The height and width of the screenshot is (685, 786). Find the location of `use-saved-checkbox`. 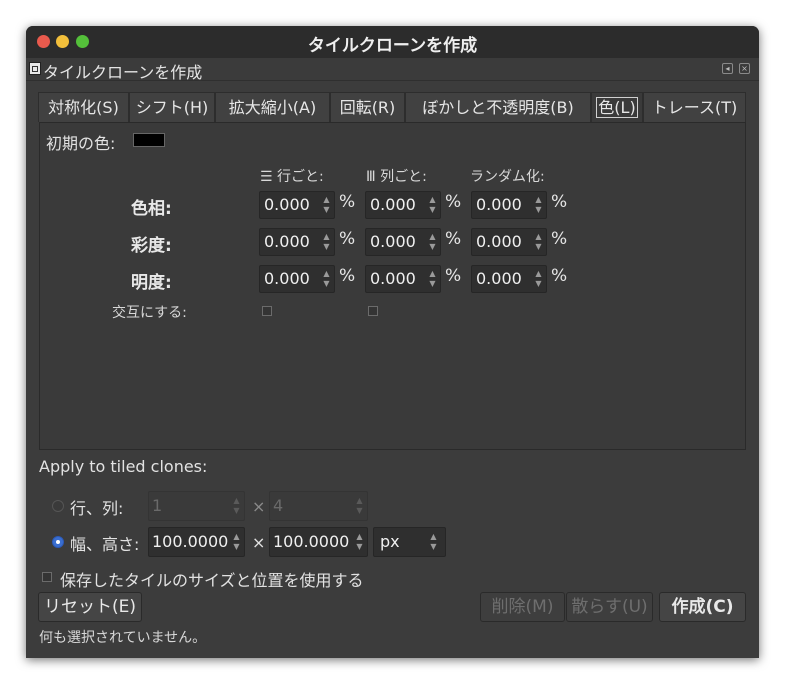

use-saved-checkbox is located at coordinates (47, 577).